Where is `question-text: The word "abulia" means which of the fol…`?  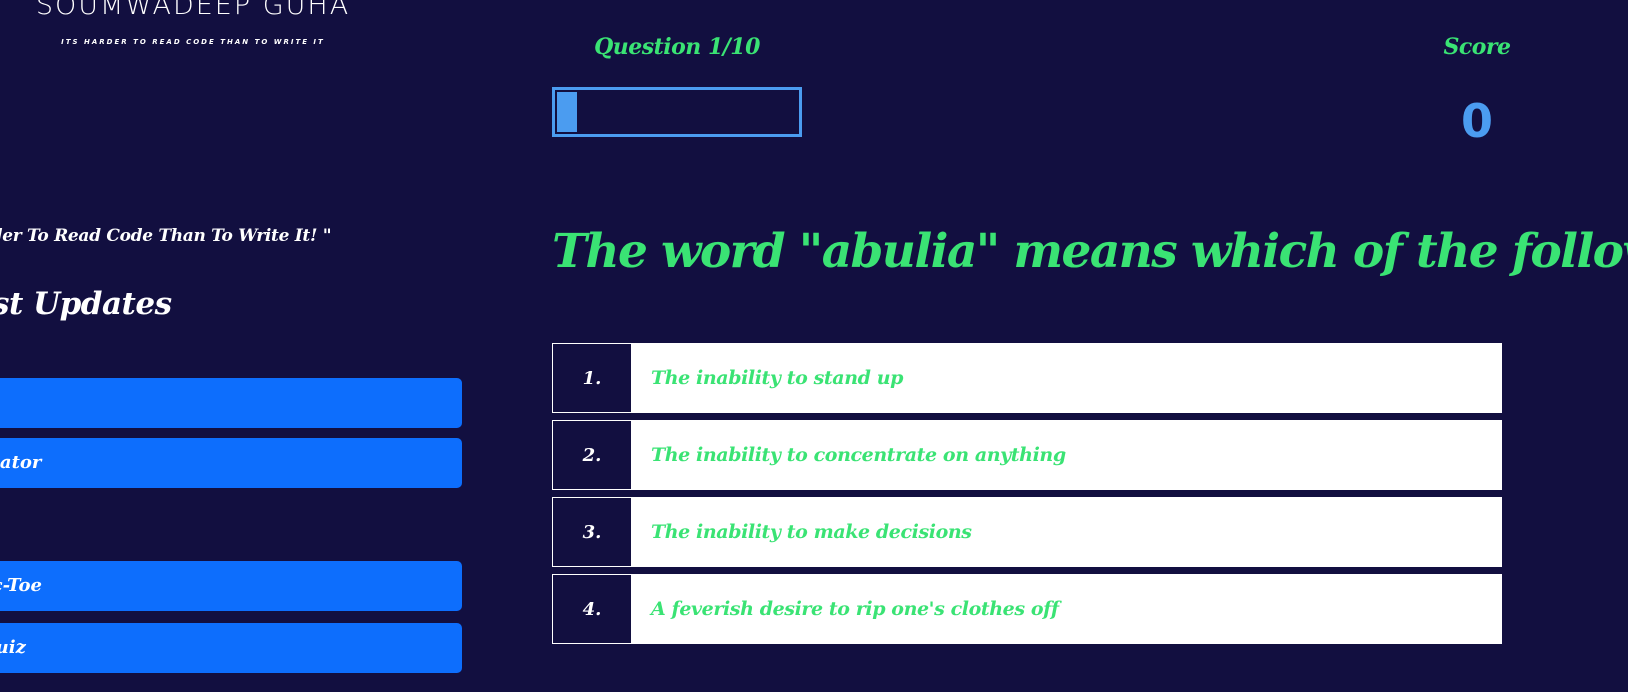
question-text: The word "abulia" means which of the fol… is located at coordinates (1090, 251).